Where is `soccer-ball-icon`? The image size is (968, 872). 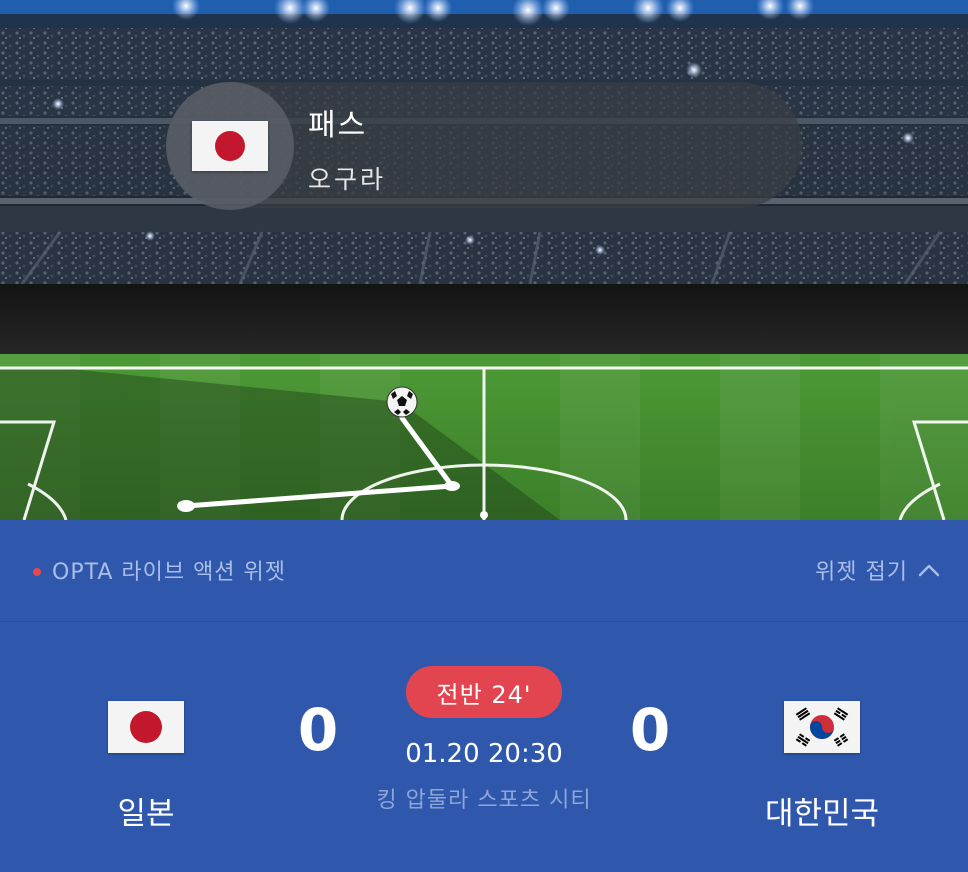 soccer-ball-icon is located at coordinates (402, 402).